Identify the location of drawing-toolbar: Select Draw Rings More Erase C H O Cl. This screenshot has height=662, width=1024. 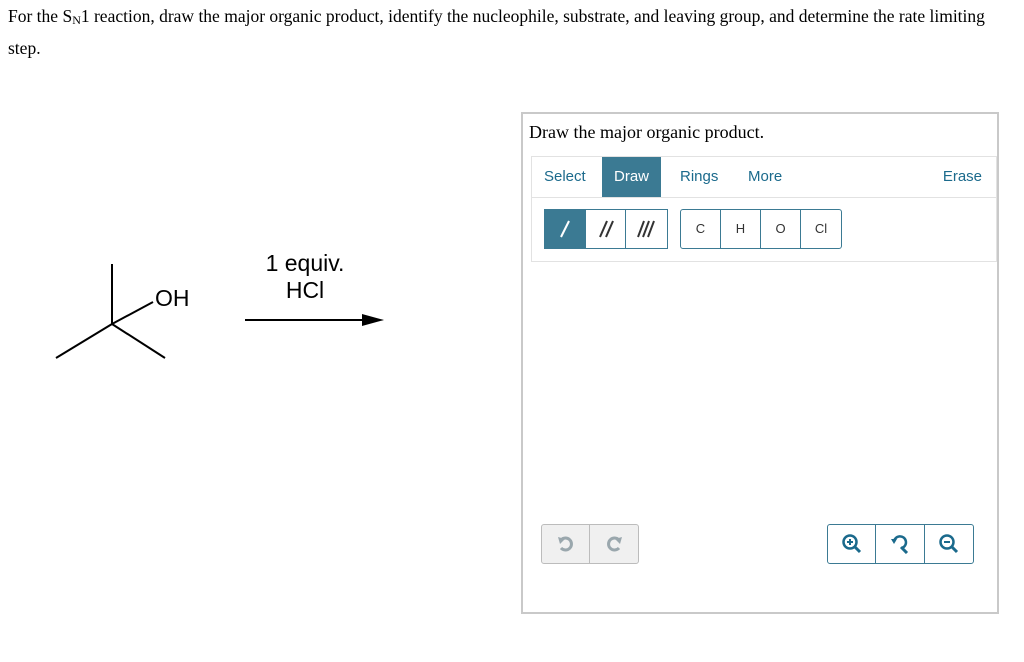
(764, 209).